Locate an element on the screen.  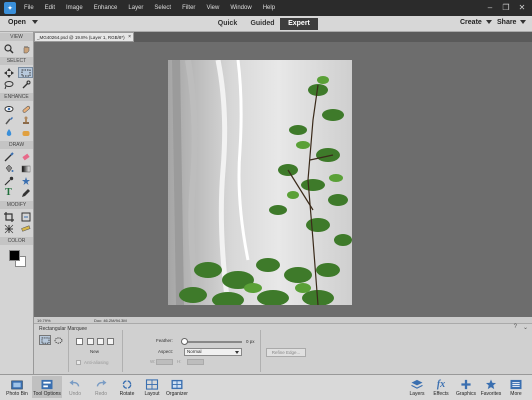
smart-brush-tool-icon is located at coordinates (8, 120).